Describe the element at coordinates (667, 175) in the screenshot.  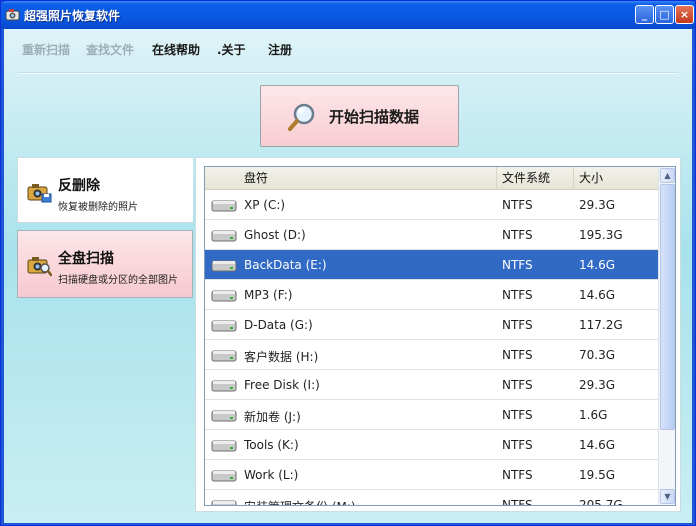
I see `scroll-up-button: ▲` at that location.